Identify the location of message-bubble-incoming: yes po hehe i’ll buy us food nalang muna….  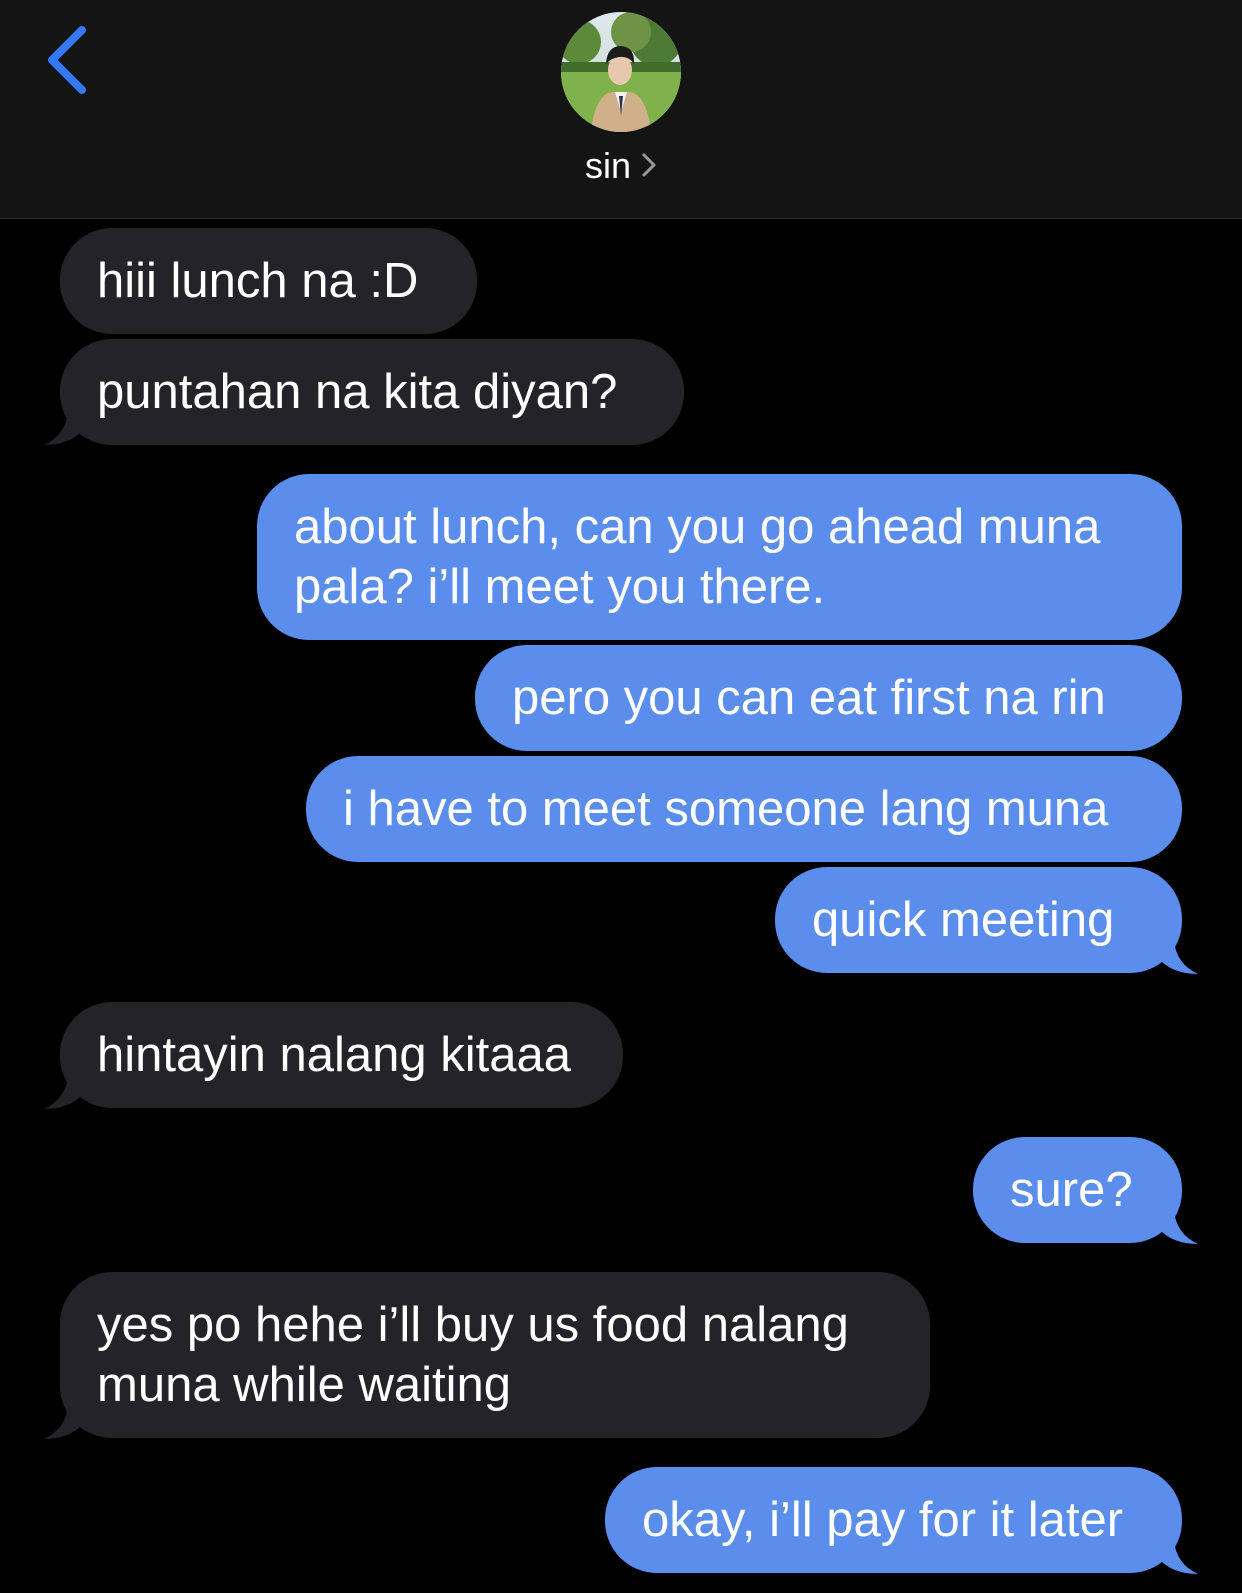
(495, 1355).